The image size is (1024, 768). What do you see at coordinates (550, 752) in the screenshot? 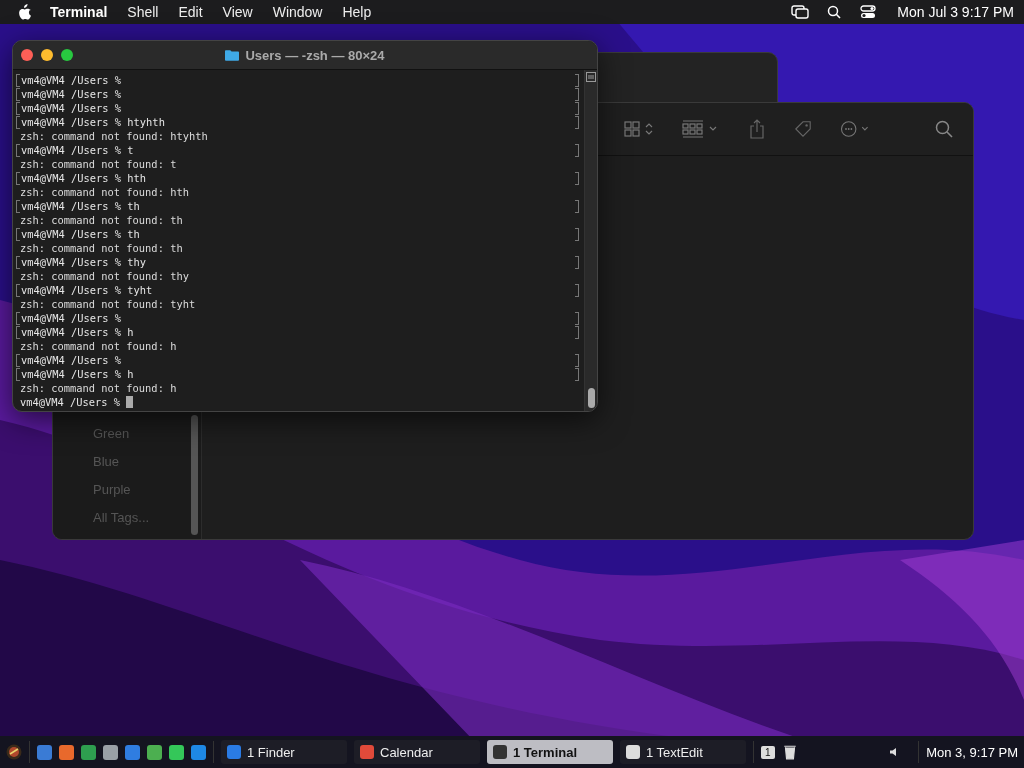
I see `taskbar-button: 1 Terminal` at bounding box center [550, 752].